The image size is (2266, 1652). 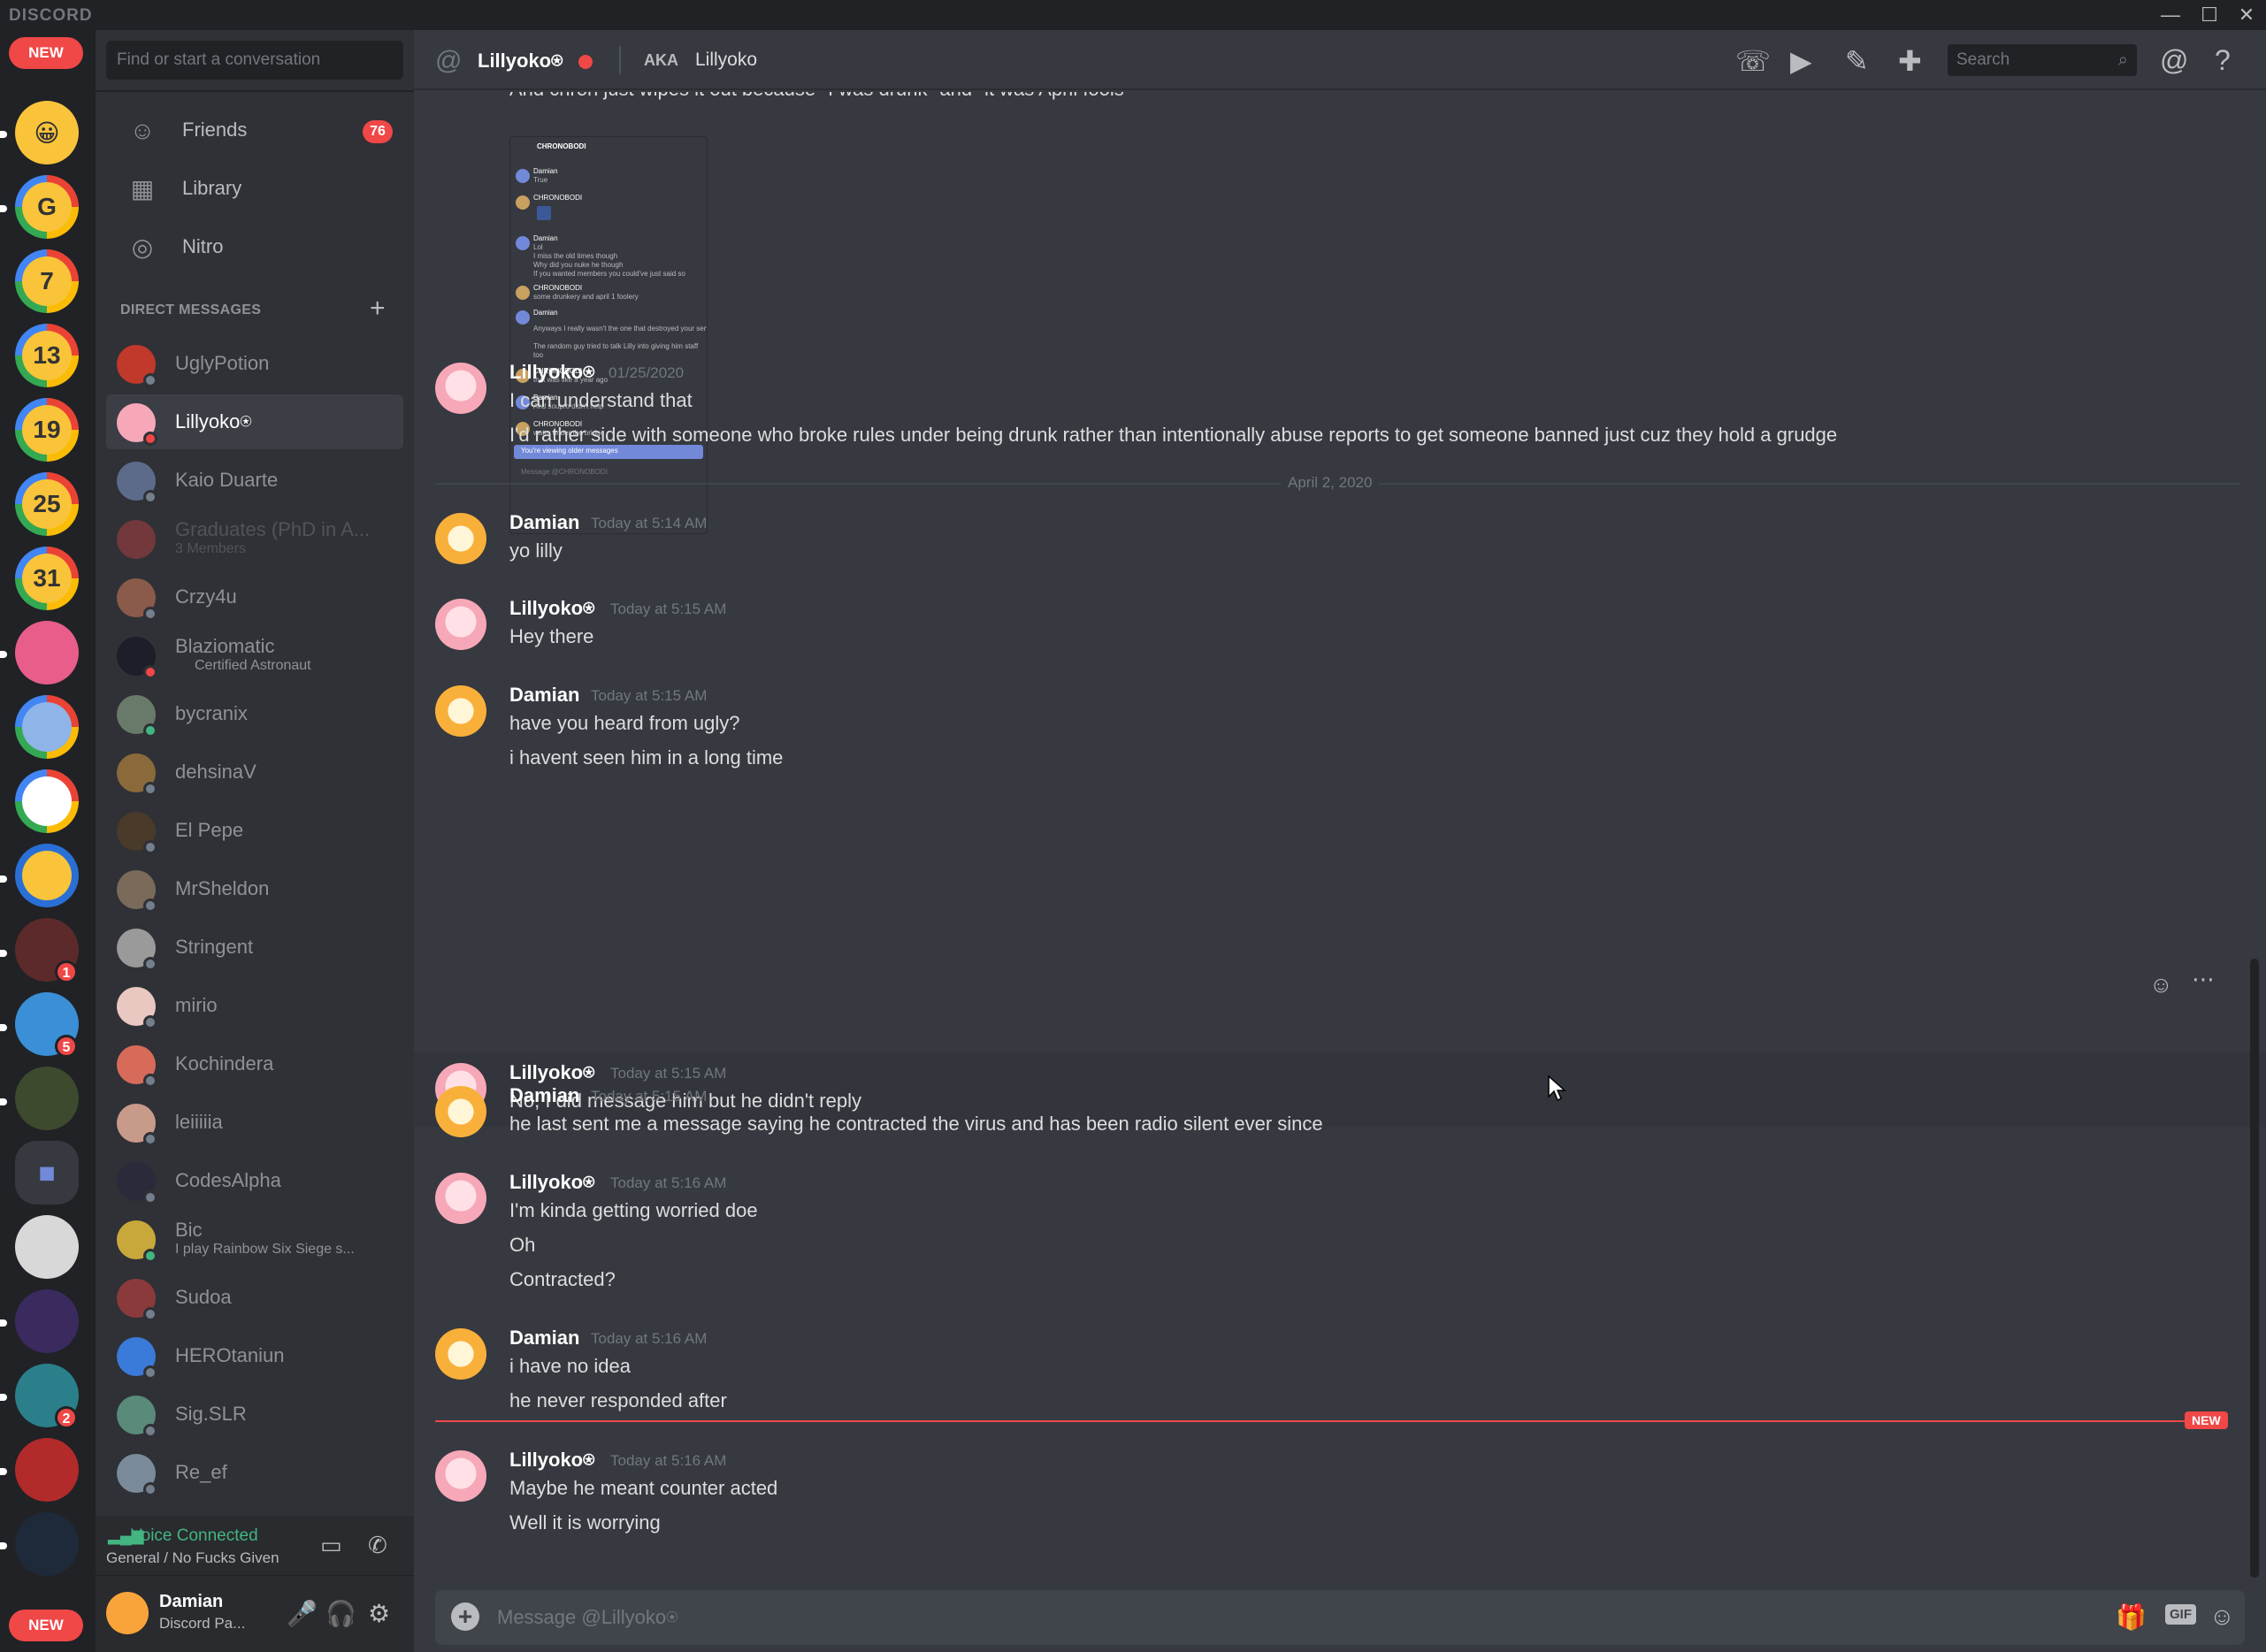 What do you see at coordinates (377, 1546) in the screenshot?
I see `disconnect-icon: ✆` at bounding box center [377, 1546].